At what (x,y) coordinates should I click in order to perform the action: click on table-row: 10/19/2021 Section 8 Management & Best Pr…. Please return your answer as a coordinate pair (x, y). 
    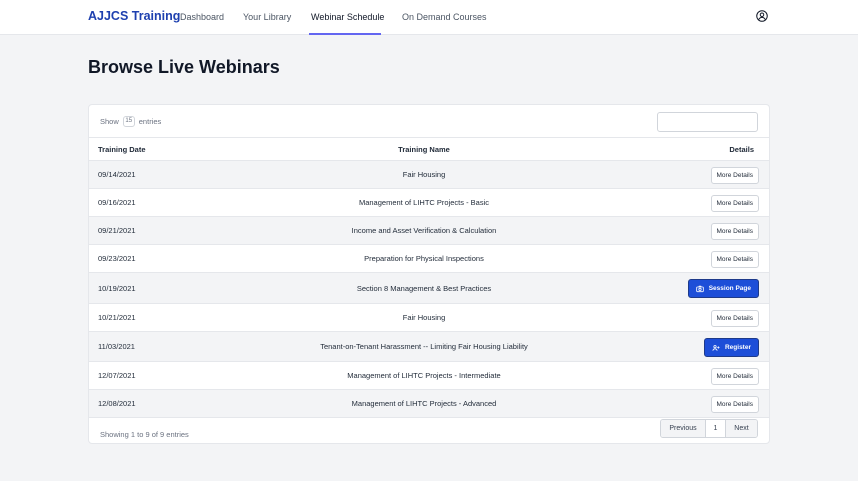
    Looking at the image, I should click on (429, 288).